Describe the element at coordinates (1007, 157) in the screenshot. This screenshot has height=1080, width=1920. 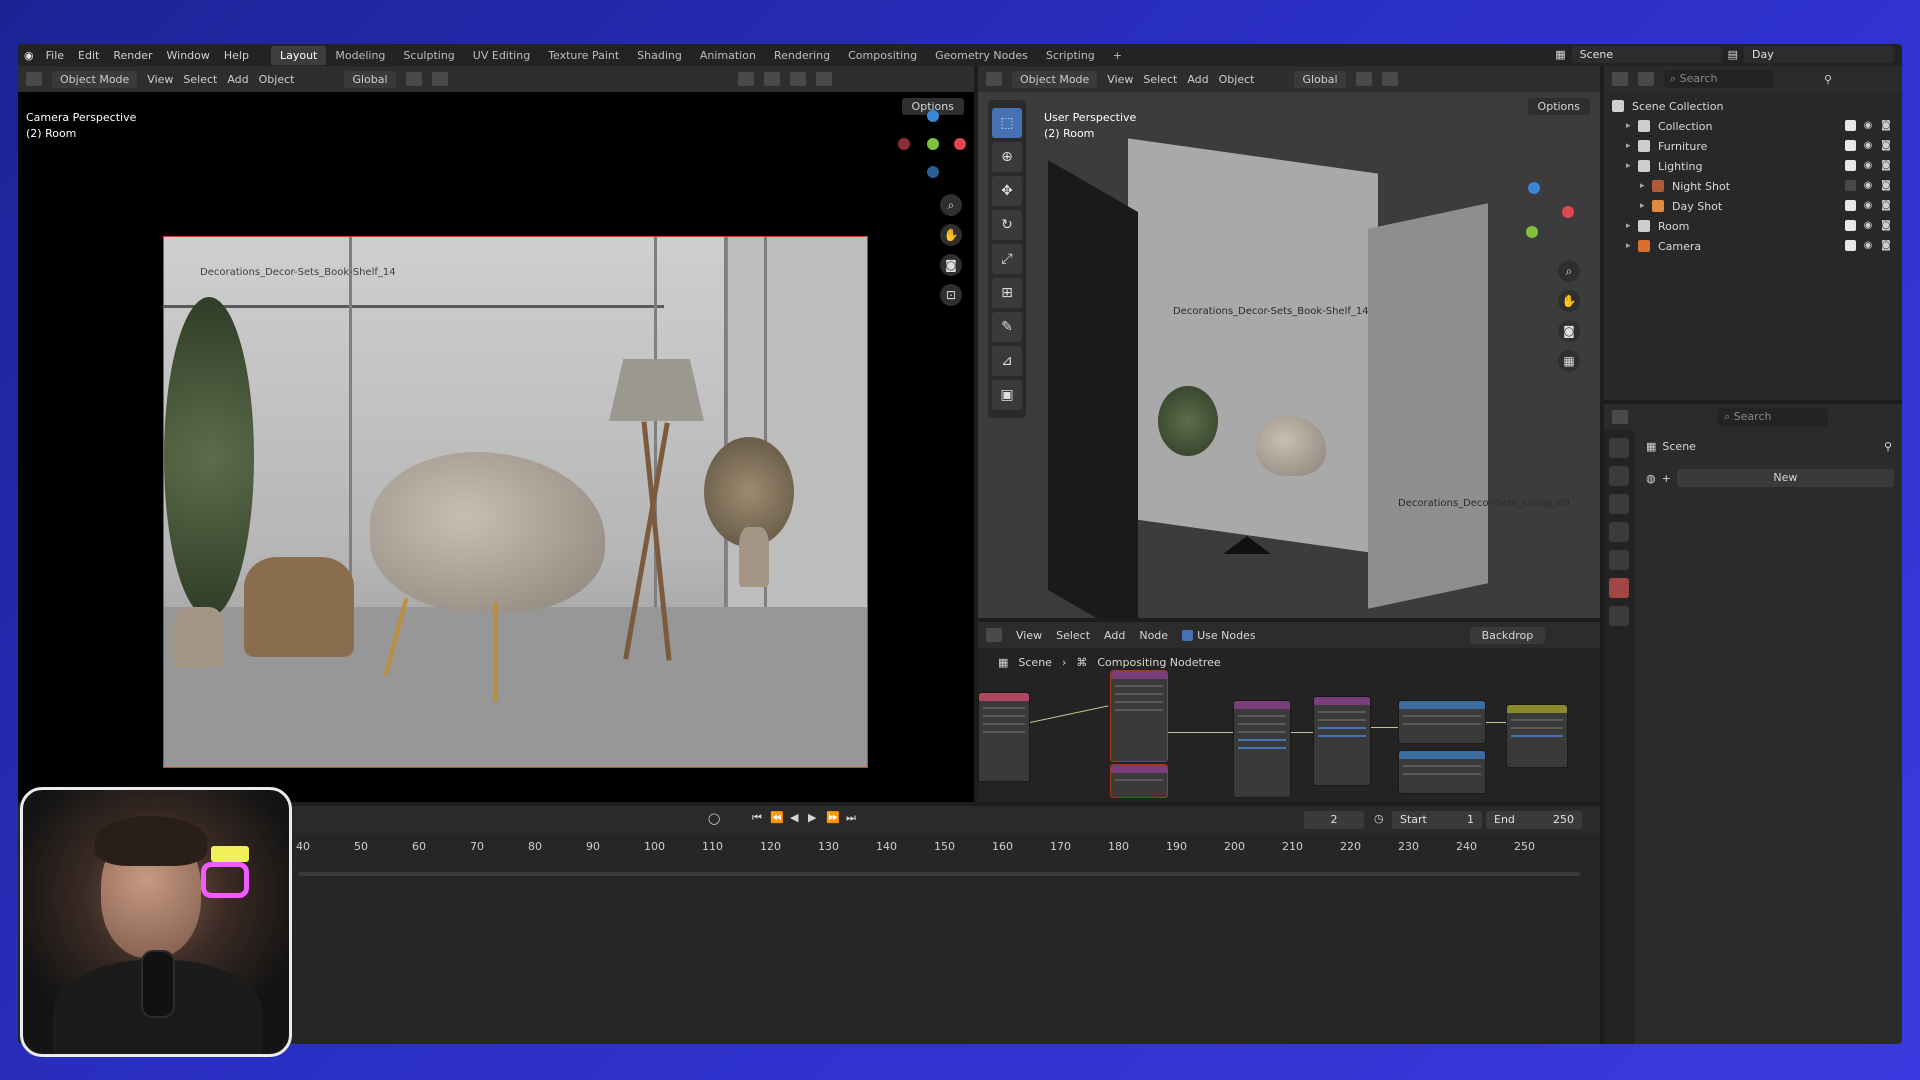
I see `cursor-icon: ⊕` at that location.